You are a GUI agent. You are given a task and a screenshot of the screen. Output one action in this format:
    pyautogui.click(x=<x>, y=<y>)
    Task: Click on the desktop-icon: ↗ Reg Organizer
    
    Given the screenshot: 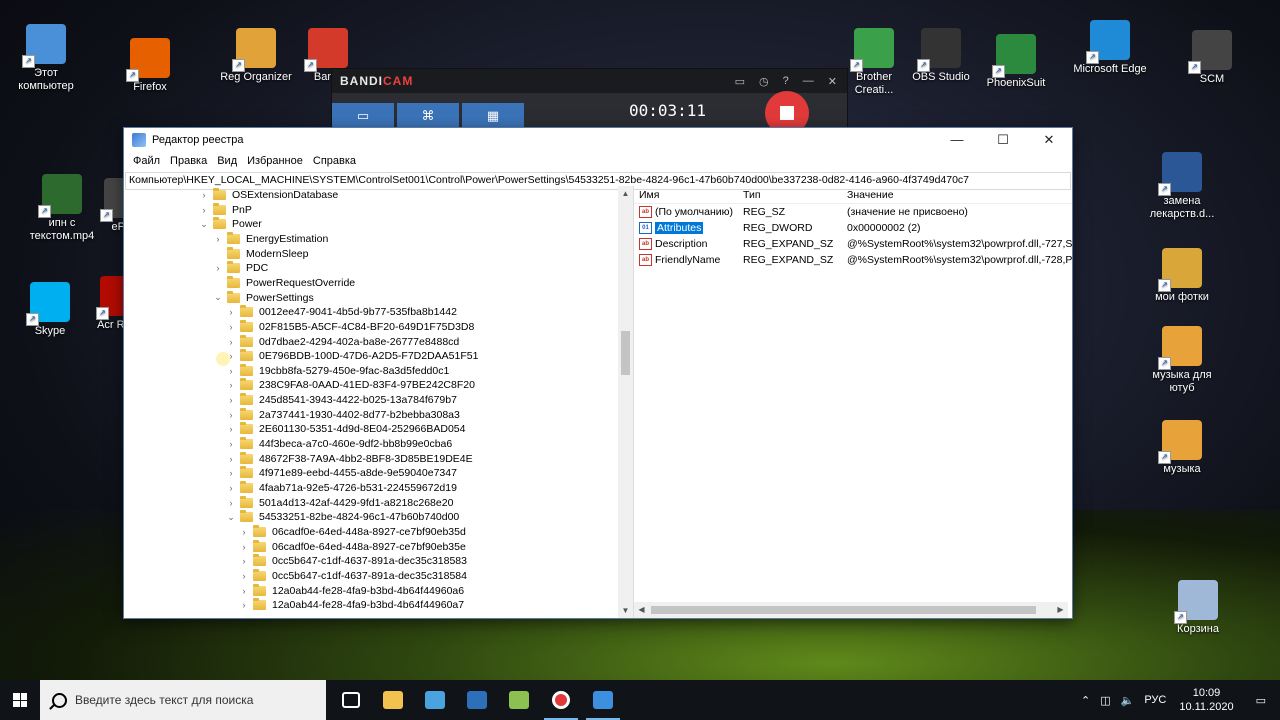 What is the action you would take?
    pyautogui.click(x=256, y=56)
    